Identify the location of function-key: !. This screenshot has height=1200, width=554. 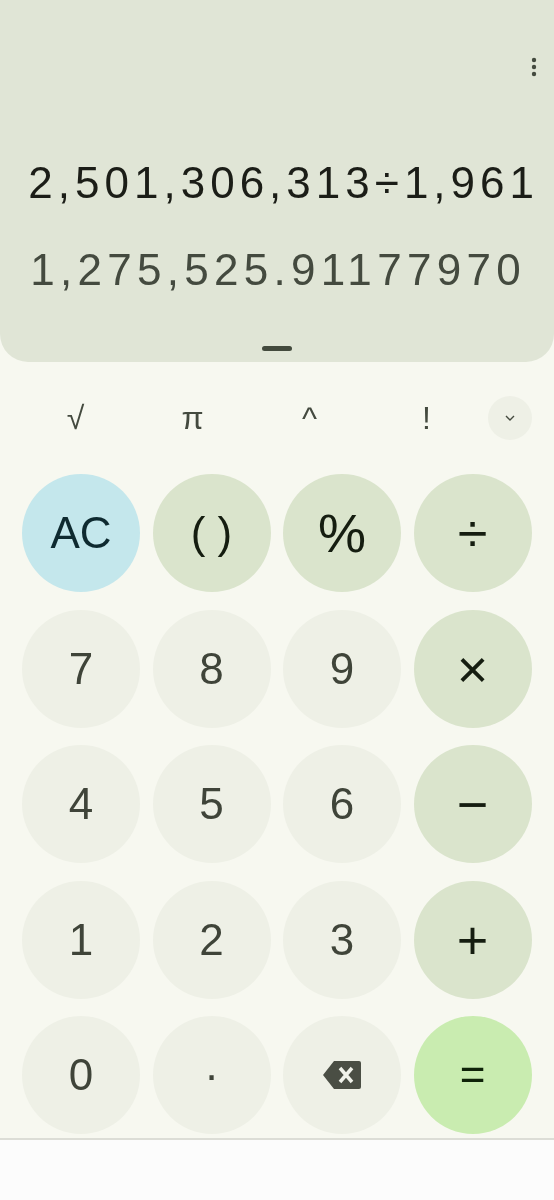
(426, 418).